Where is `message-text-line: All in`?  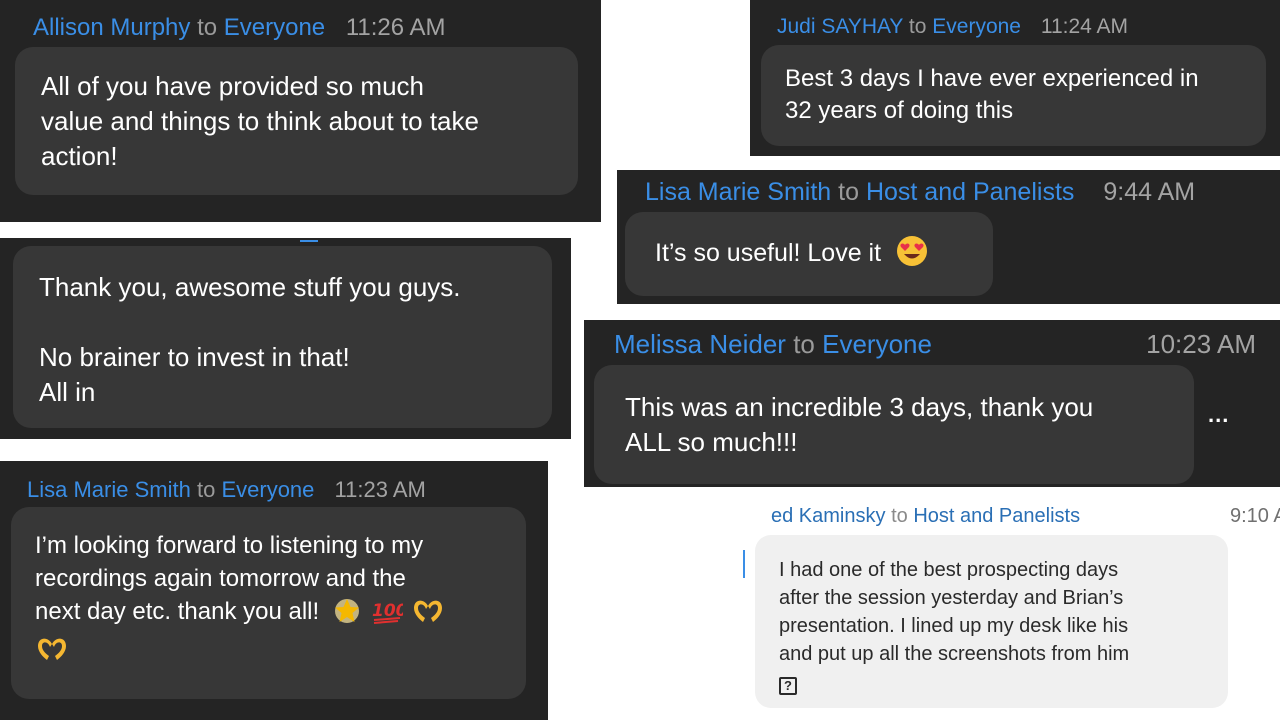
message-text-line: All in is located at coordinates (67, 392).